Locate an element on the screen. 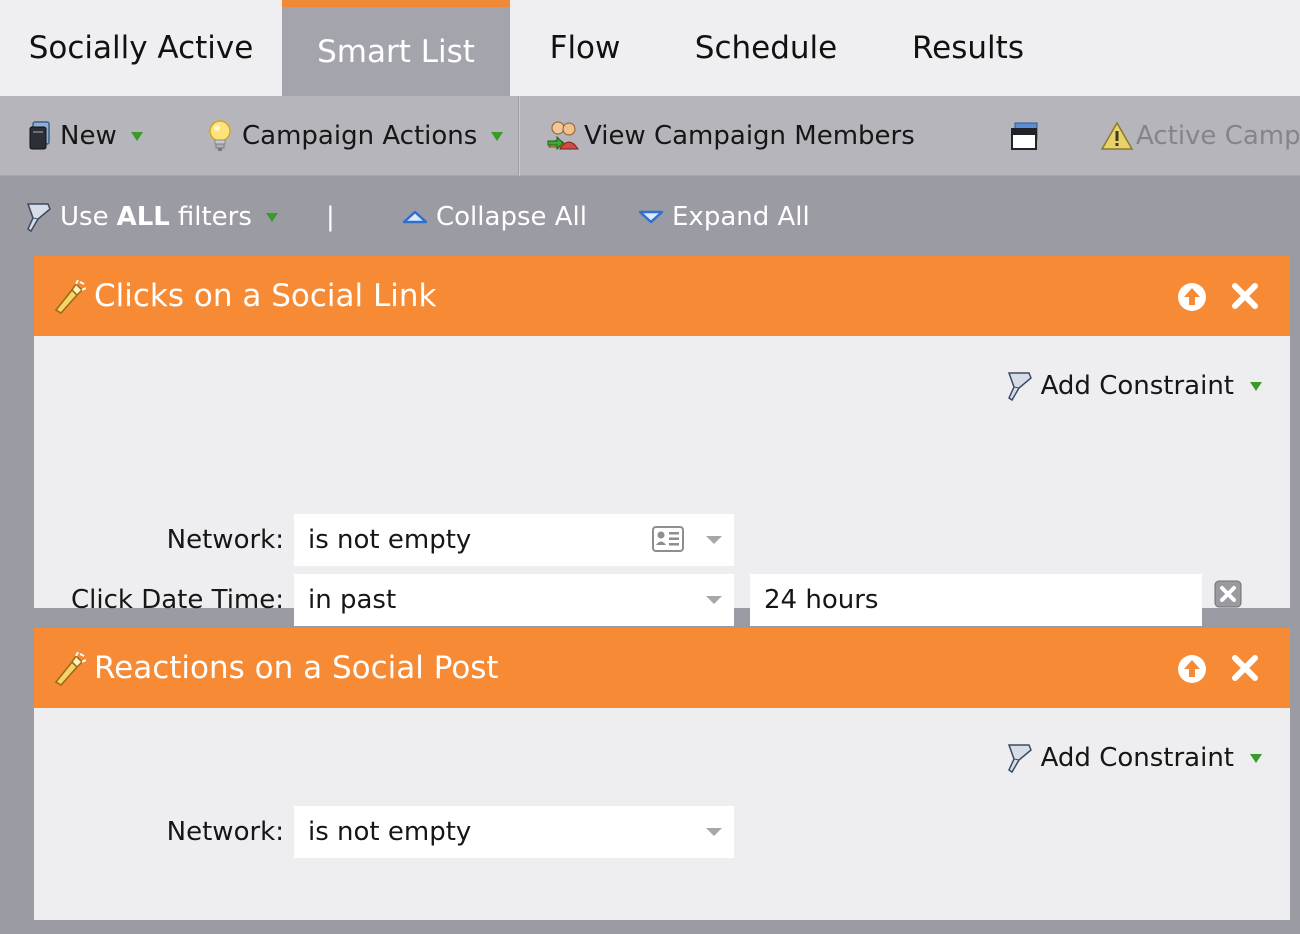 Image resolution: width=1300 pixels, height=934 pixels. card-icon is located at coordinates (668, 539).